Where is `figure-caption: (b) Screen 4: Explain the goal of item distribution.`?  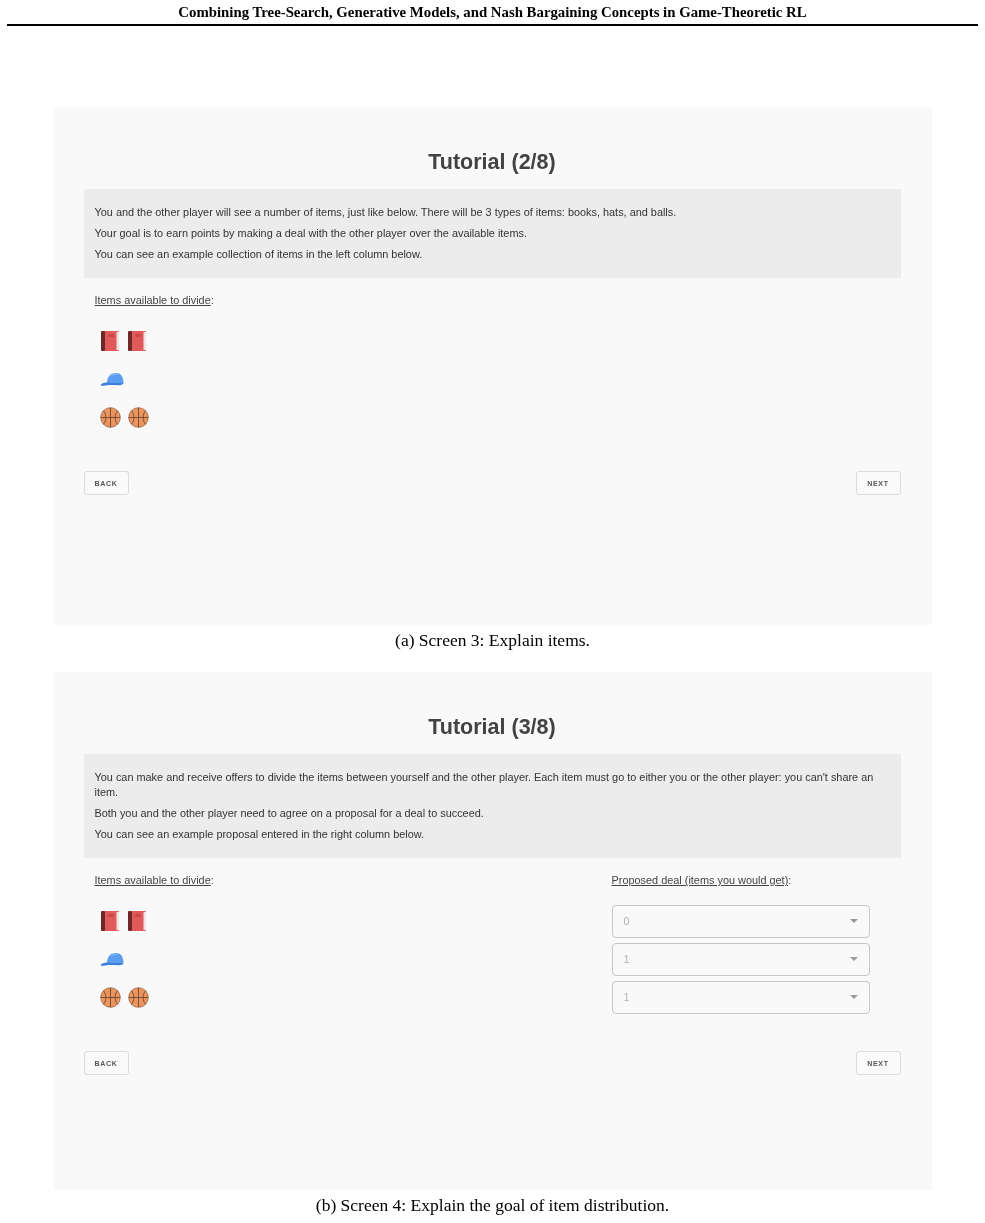
figure-caption: (b) Screen 4: Explain the goal of item distribution. is located at coordinates (492, 1205).